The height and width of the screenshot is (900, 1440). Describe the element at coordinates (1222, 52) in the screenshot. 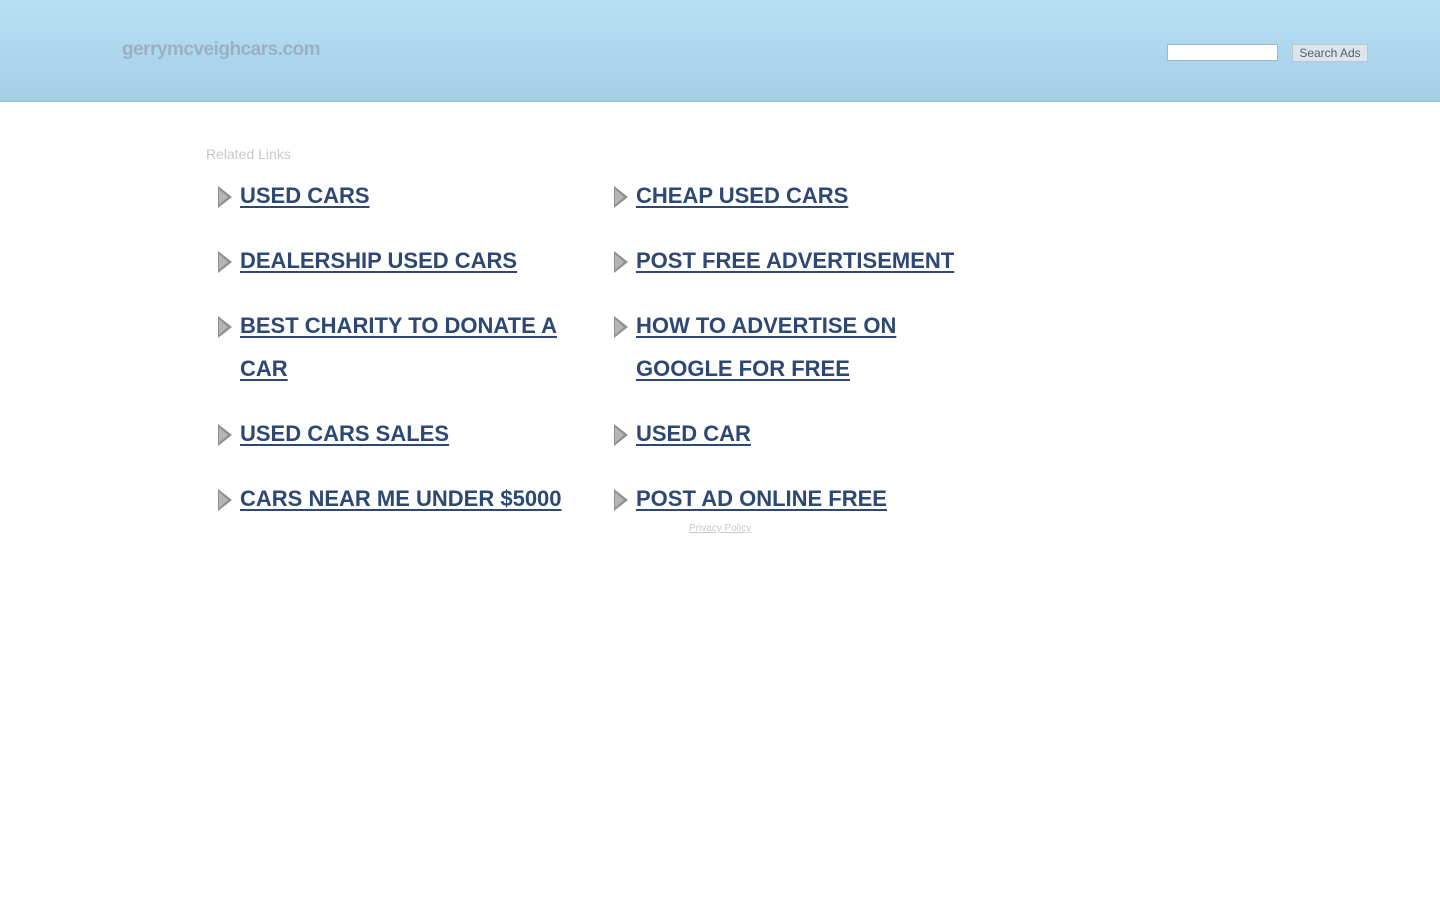

I see `search-input` at that location.